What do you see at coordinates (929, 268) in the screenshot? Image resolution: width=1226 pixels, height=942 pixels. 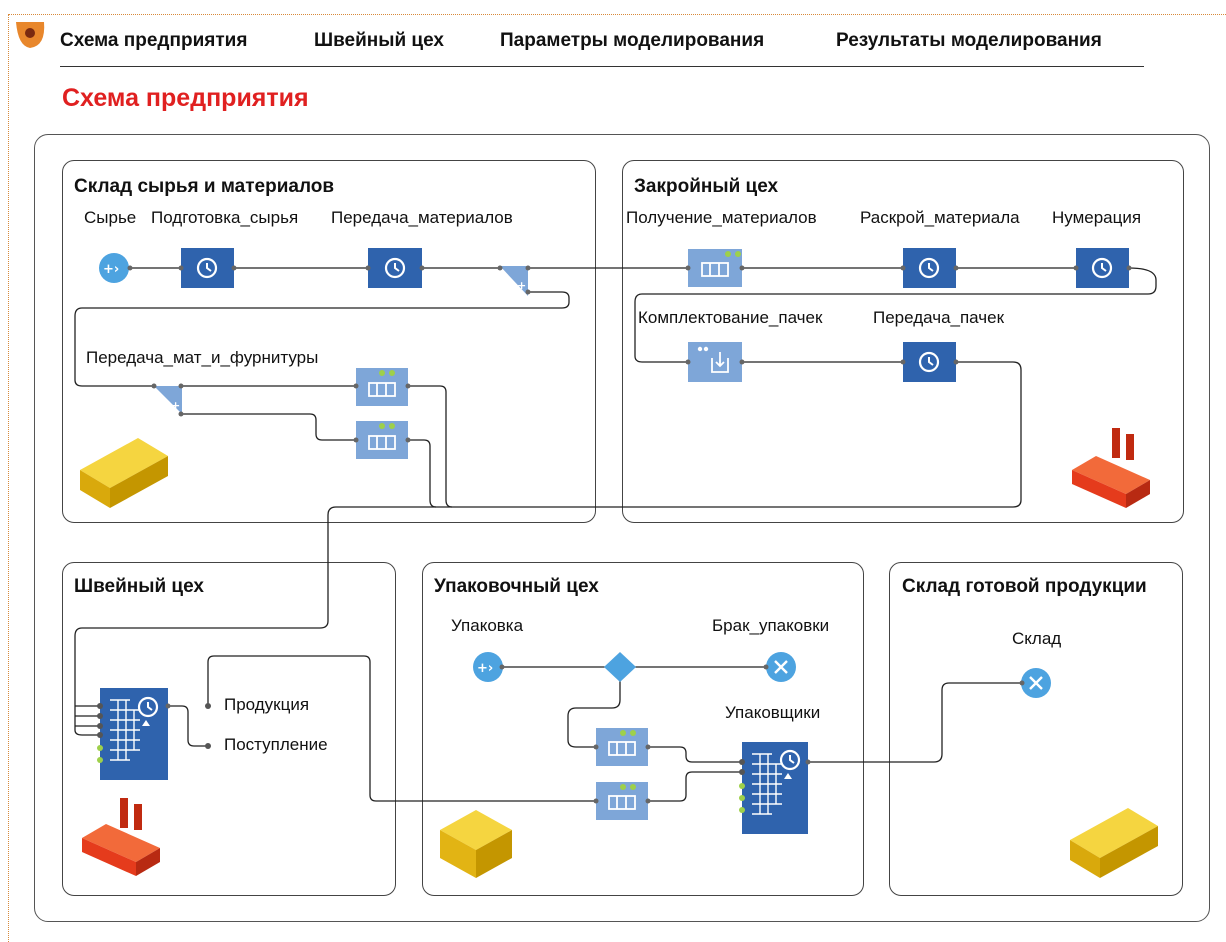 I see `cut-material-delay-block` at bounding box center [929, 268].